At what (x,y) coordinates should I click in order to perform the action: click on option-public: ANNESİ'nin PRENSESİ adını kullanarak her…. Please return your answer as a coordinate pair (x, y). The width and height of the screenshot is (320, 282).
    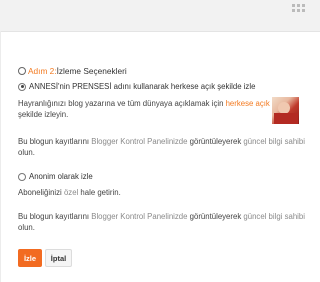
    Looking at the image, I should click on (136, 86).